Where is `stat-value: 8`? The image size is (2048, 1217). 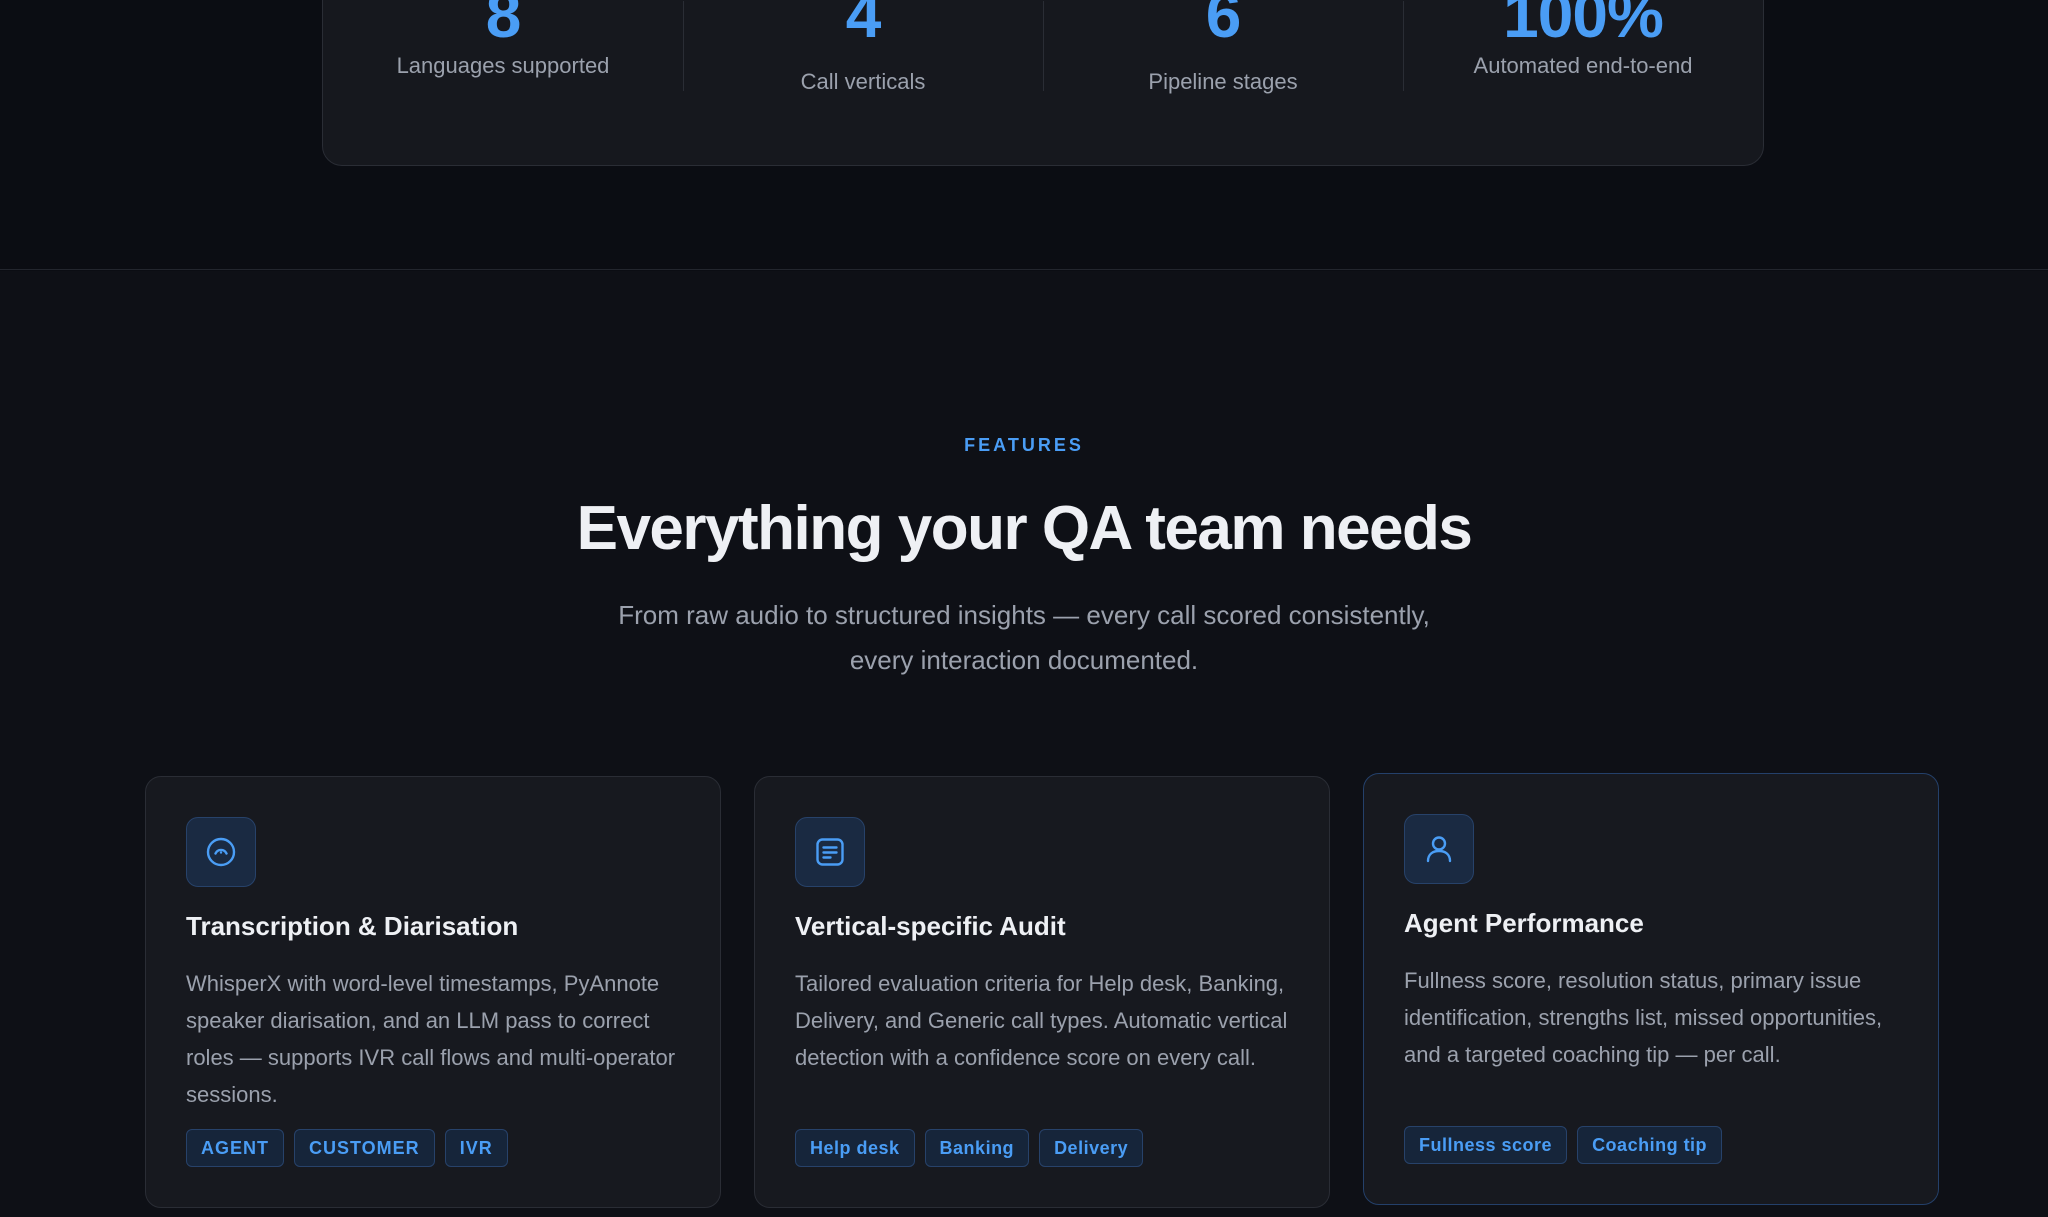 stat-value: 8 is located at coordinates (503, 25).